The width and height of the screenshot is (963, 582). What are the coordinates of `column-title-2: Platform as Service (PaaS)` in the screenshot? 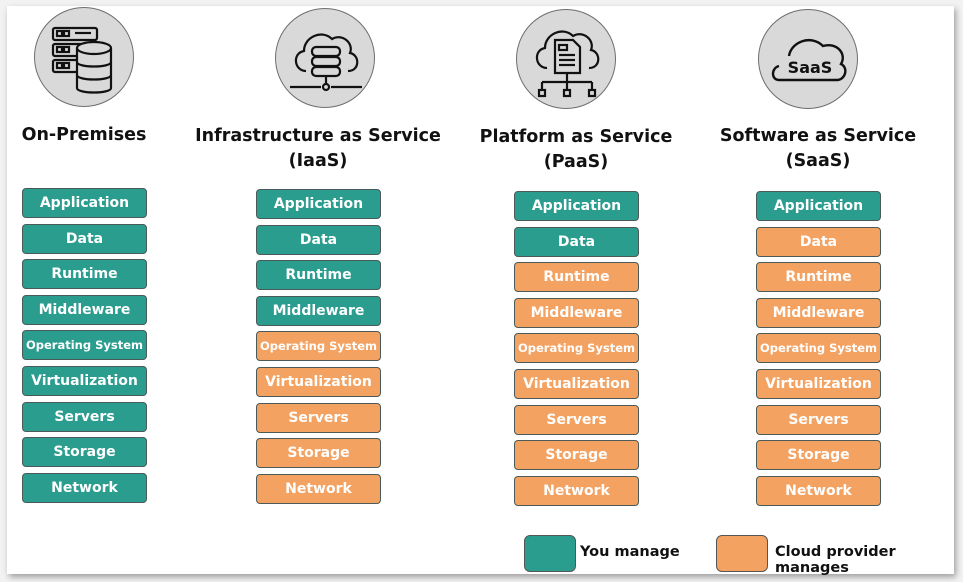 It's located at (576, 150).